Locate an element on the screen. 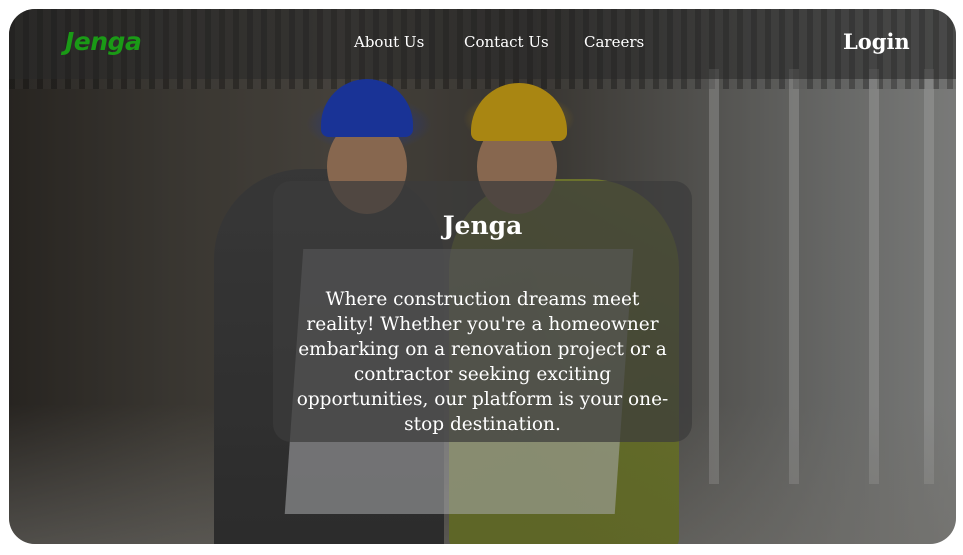 The height and width of the screenshot is (555, 963). nav-contact-us-link: Contact Us is located at coordinates (506, 42).